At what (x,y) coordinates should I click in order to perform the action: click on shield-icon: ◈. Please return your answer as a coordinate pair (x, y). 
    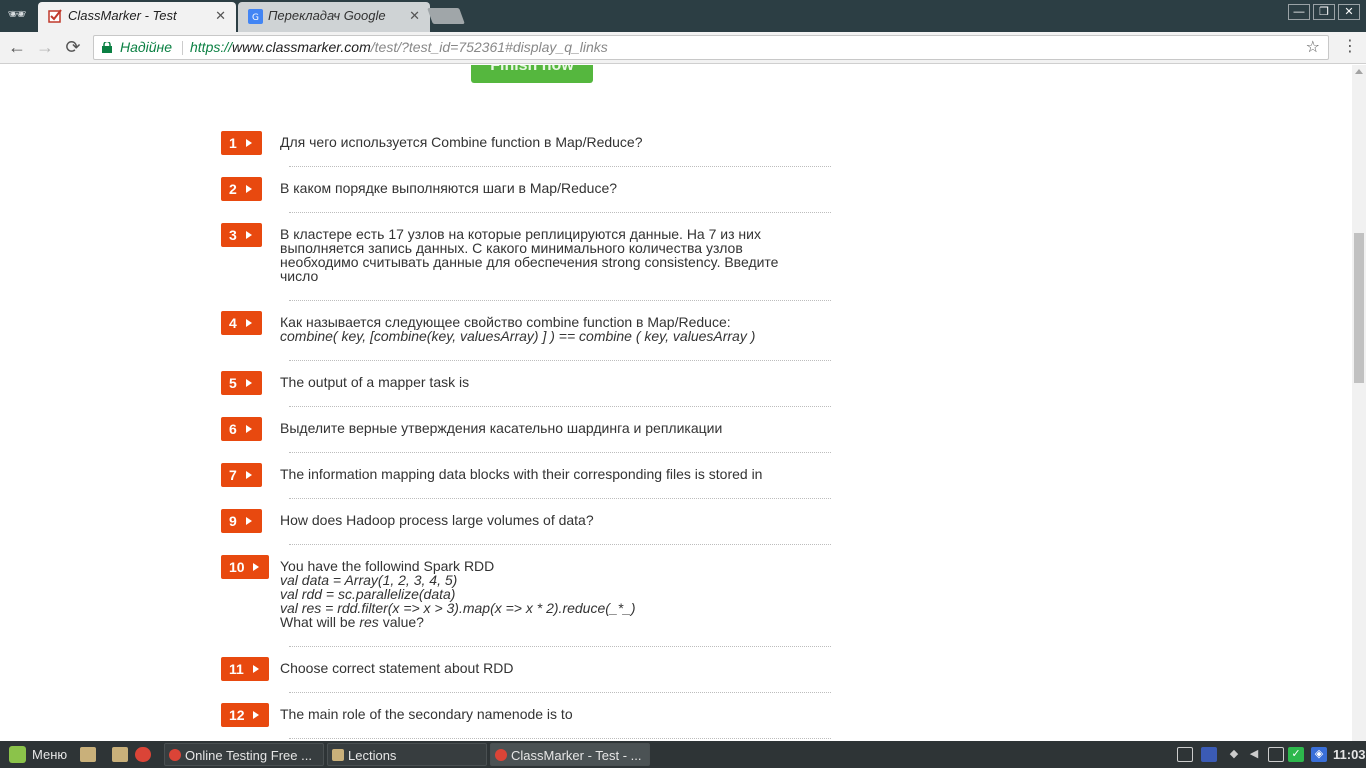
    Looking at the image, I should click on (1319, 754).